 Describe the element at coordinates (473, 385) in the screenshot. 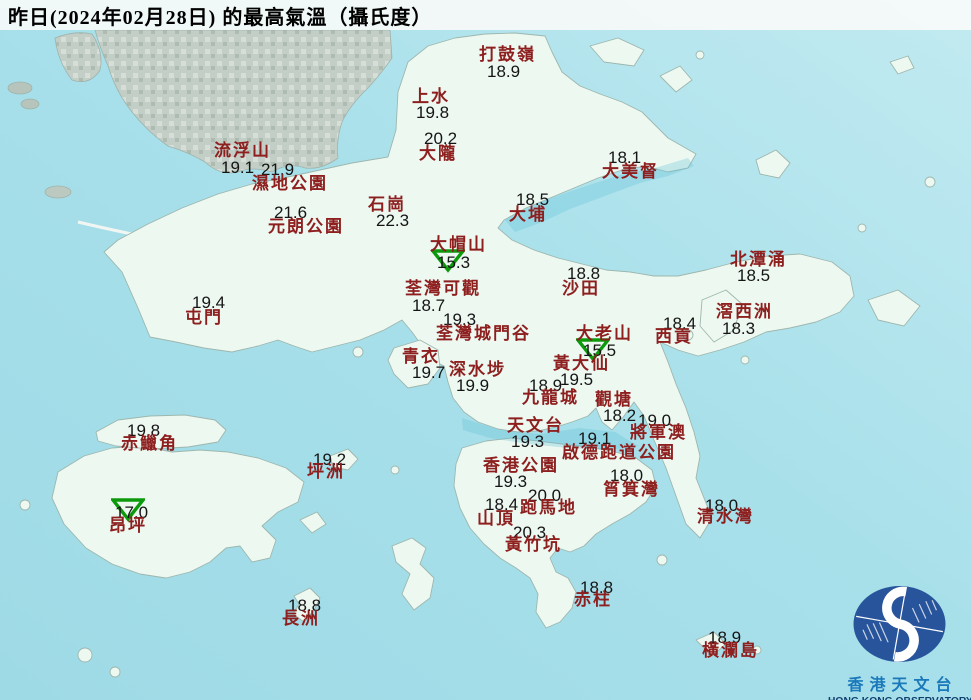

I see `station-value: 19.9` at that location.